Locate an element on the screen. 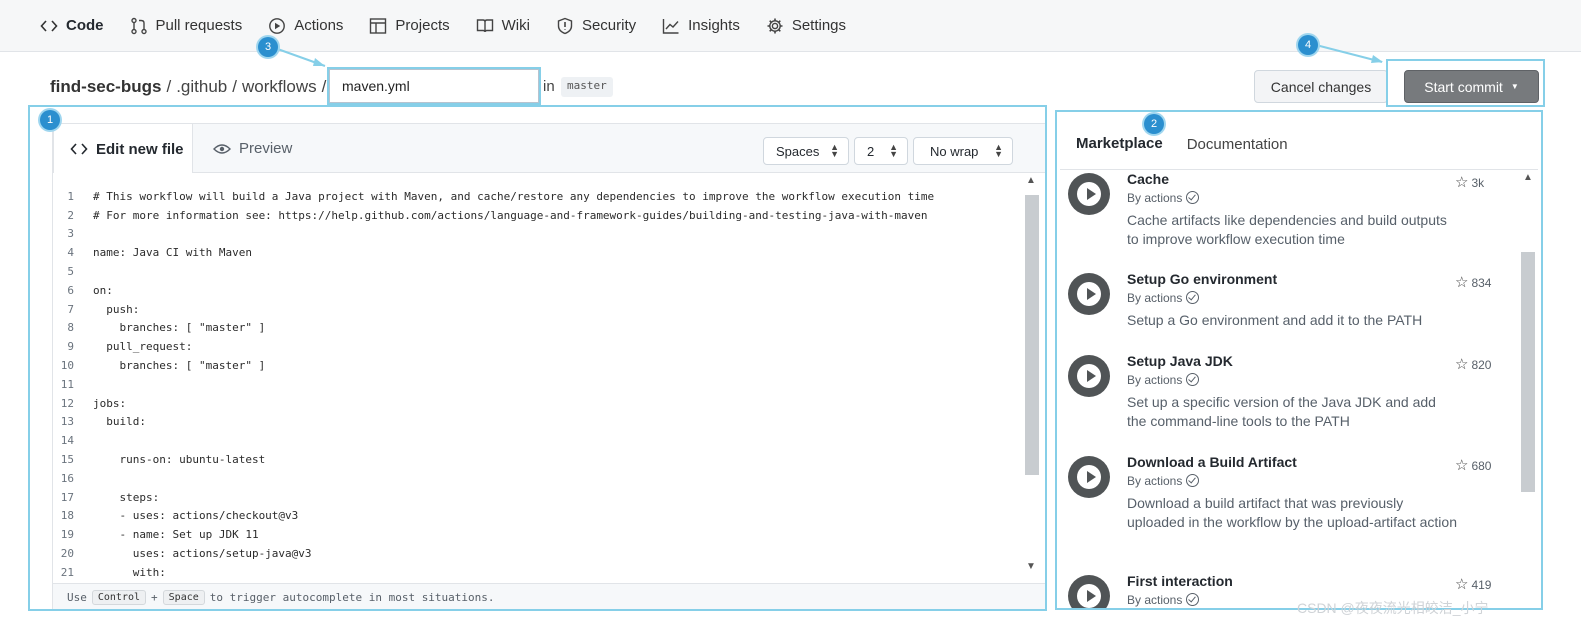  tab-settings-label: Settings is located at coordinates (819, 25).